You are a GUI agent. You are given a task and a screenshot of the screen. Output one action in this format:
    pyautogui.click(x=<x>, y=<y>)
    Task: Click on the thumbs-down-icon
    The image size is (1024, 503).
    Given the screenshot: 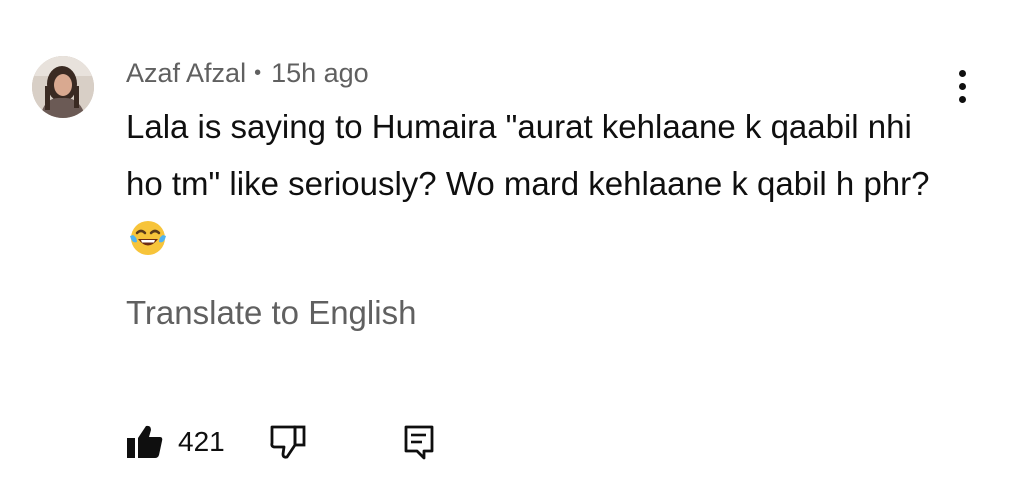 What is the action you would take?
    pyautogui.click(x=288, y=442)
    